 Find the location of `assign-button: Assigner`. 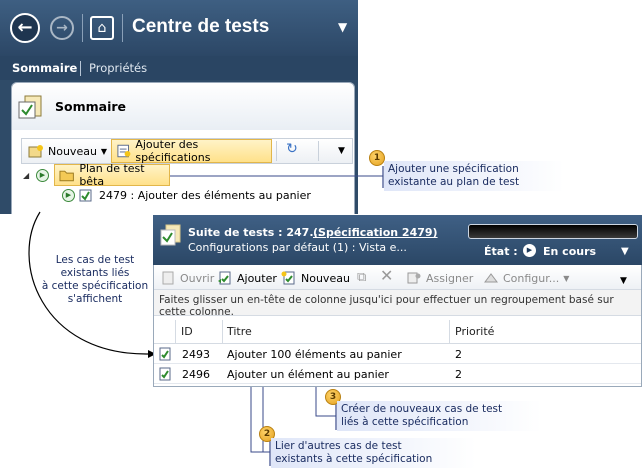

assign-button: Assigner is located at coordinates (439, 278).